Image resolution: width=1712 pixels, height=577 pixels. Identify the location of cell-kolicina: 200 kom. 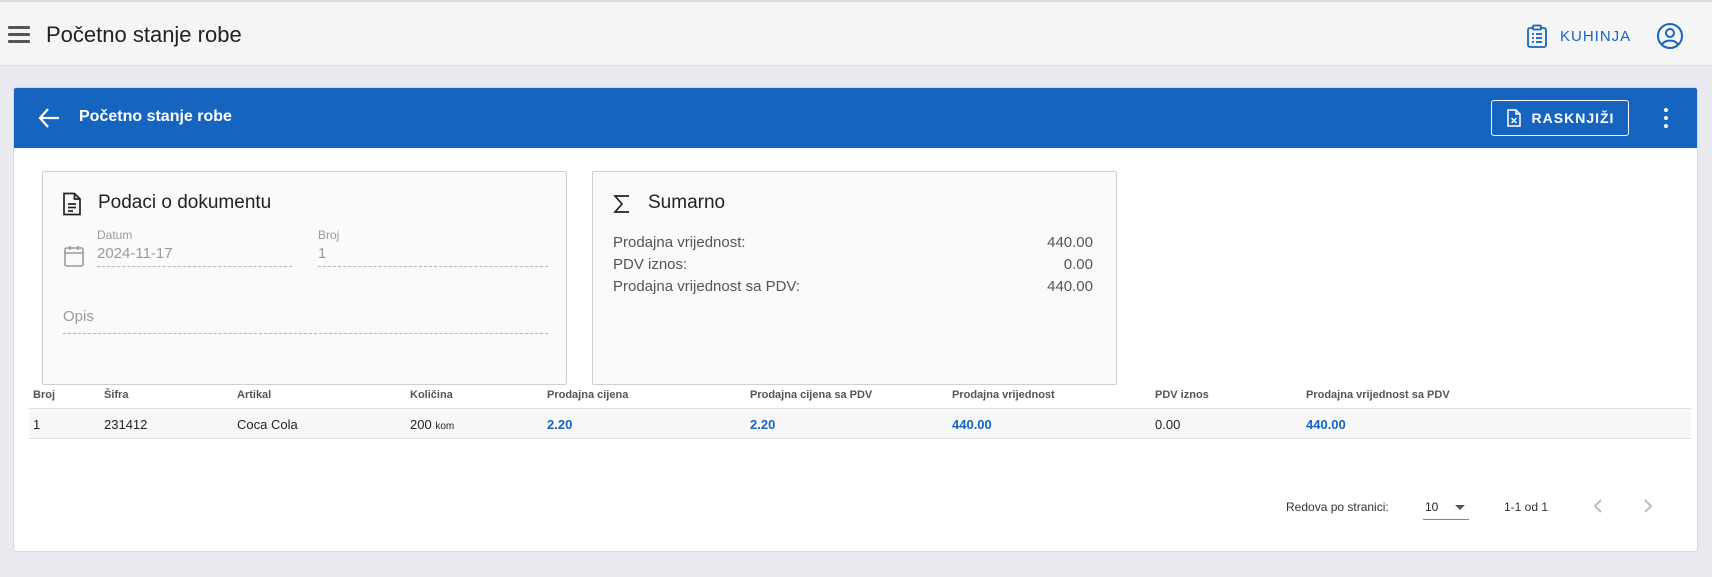
(432, 424).